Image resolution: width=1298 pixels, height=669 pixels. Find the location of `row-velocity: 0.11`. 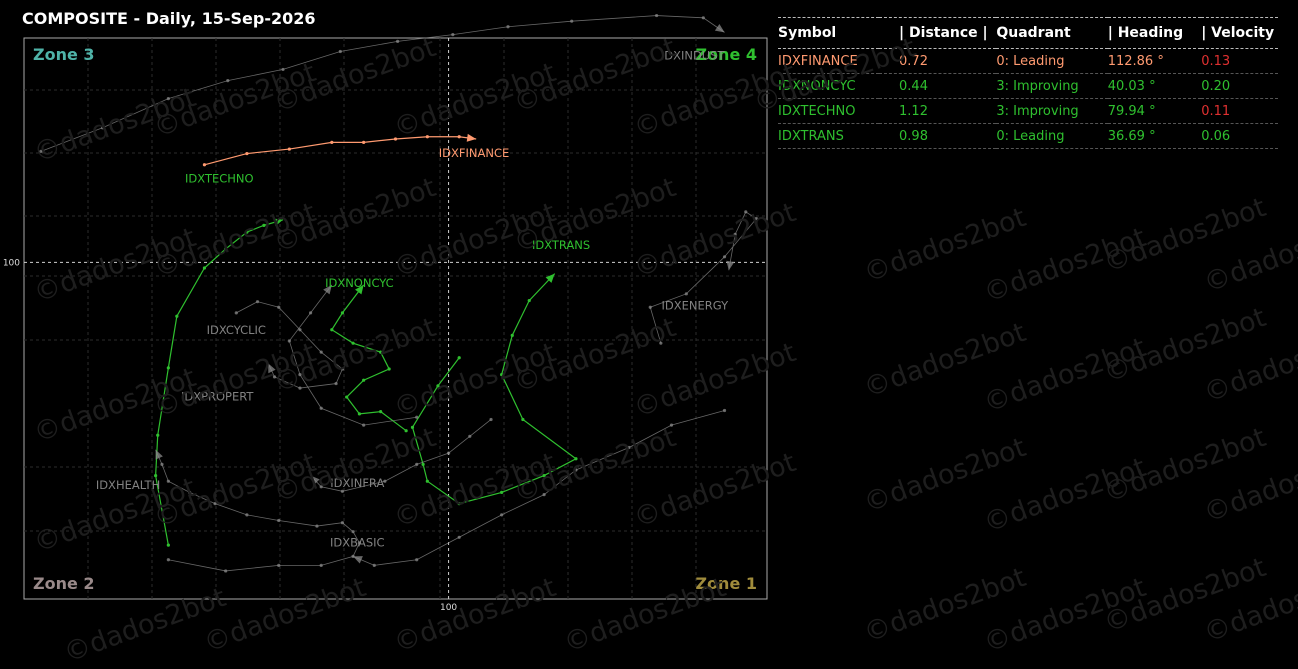

row-velocity: 0.11 is located at coordinates (1216, 111).